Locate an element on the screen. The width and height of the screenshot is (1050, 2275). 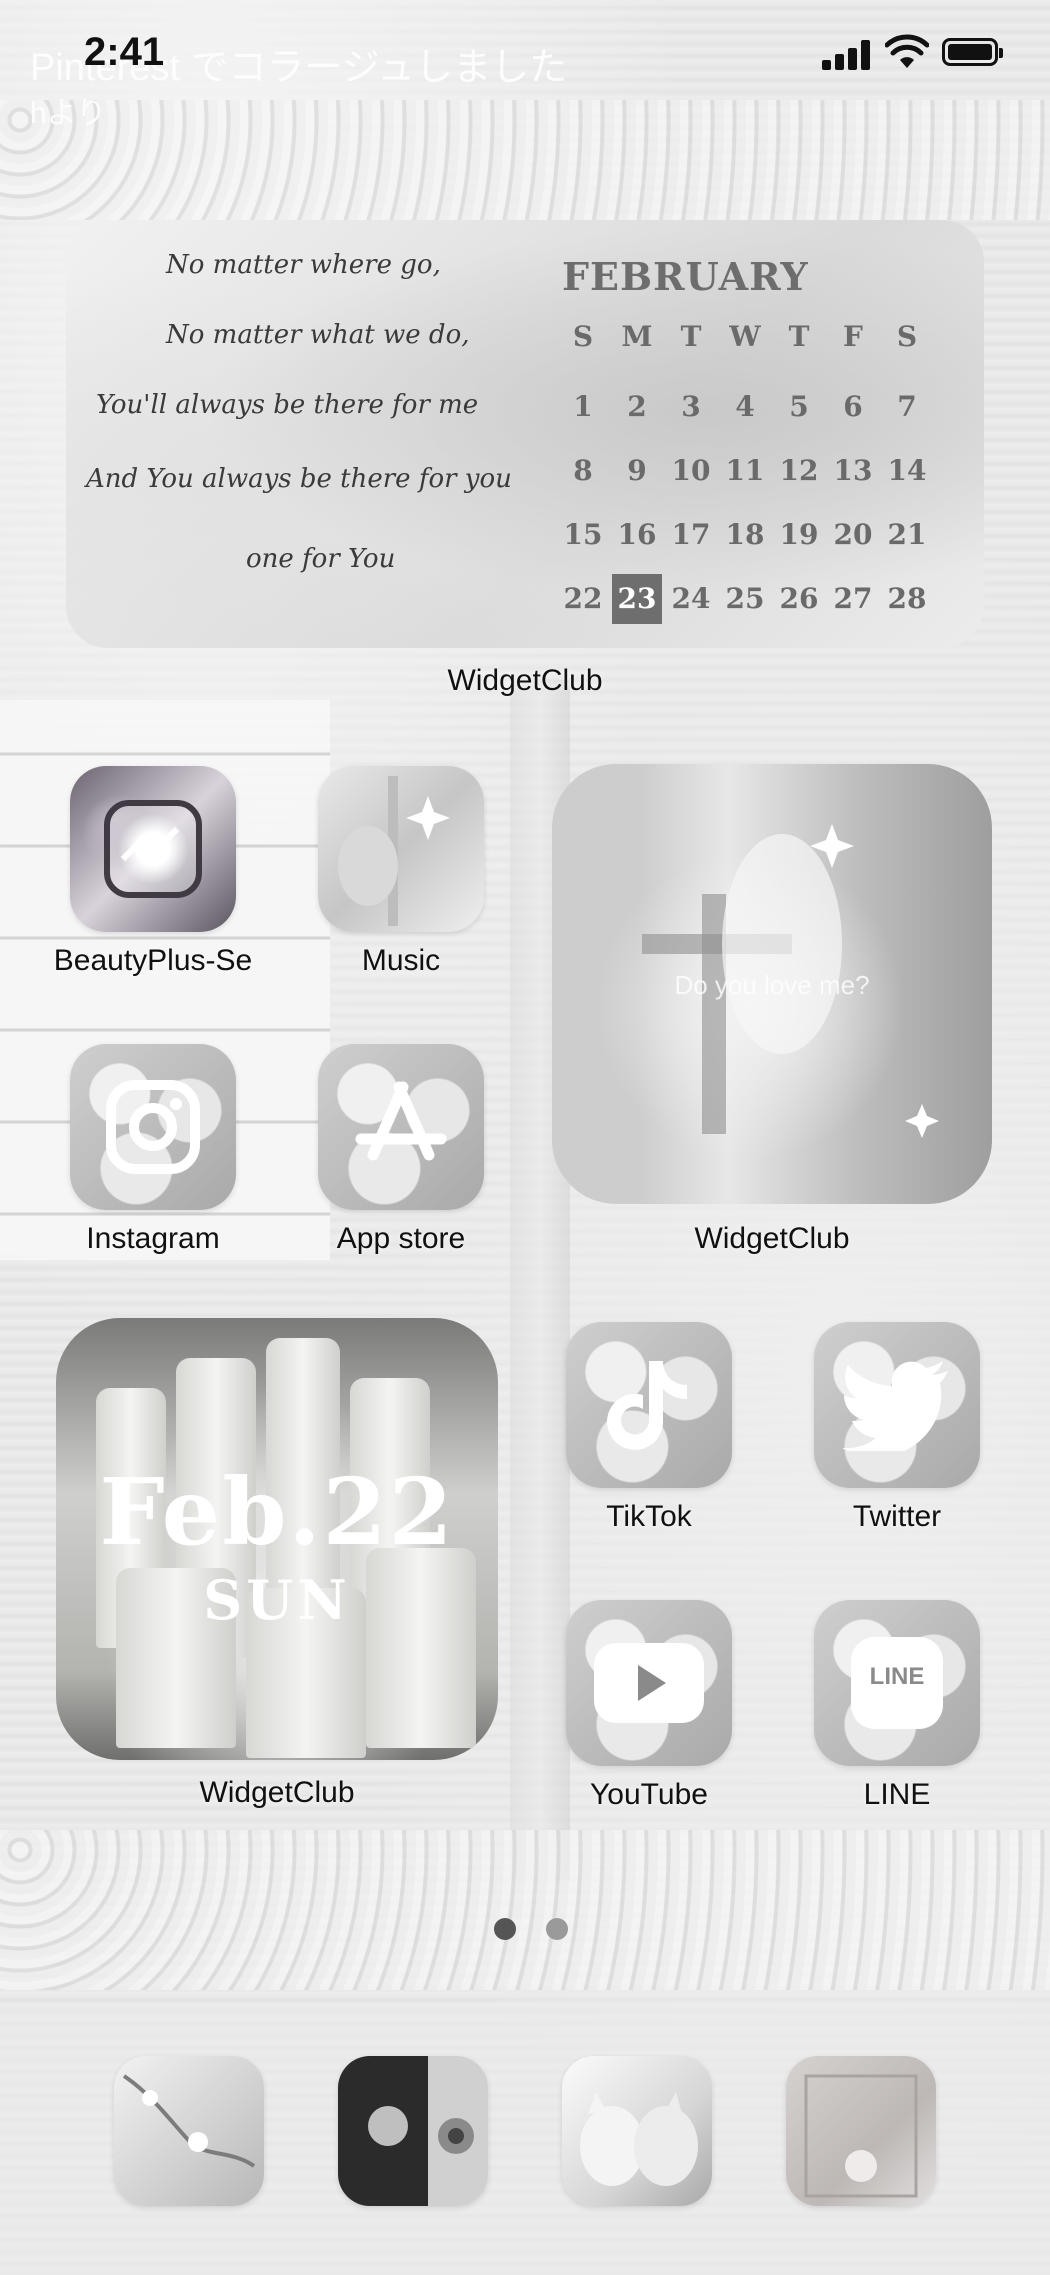
weekday-label: M is located at coordinates (637, 336).